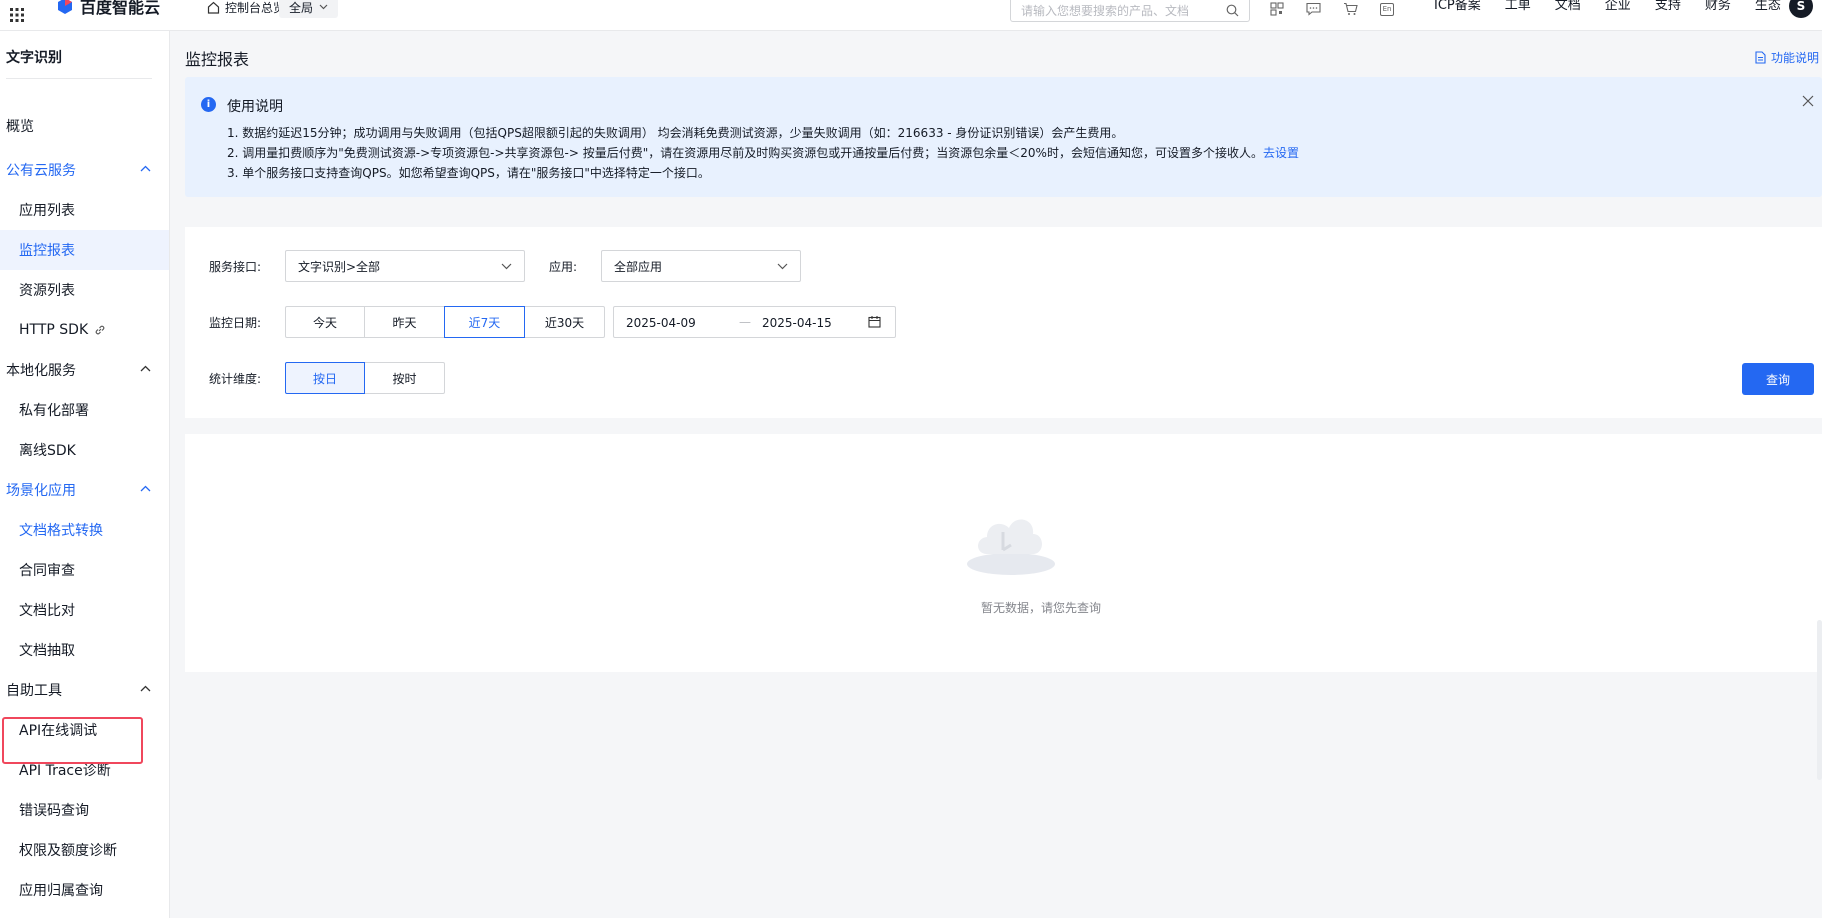  I want to click on date-option-yesterday: 昨天, so click(404, 322).